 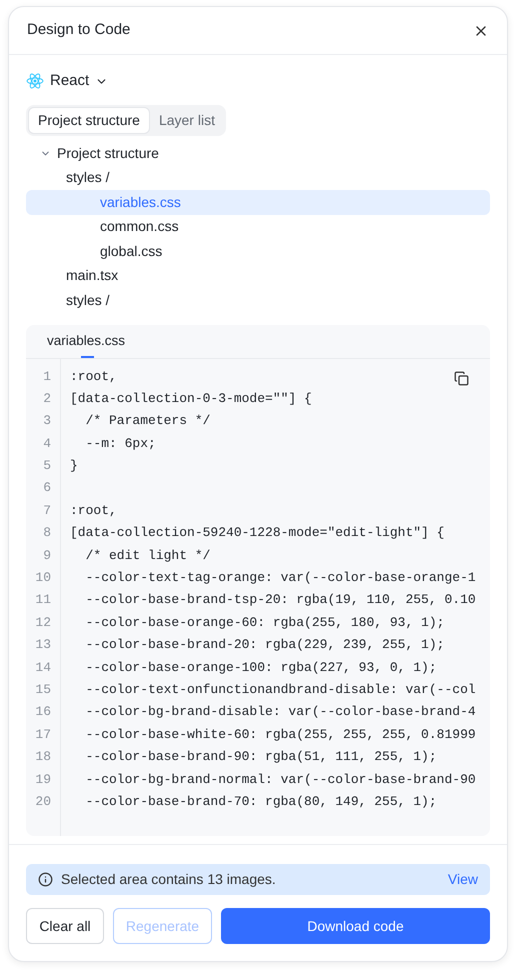 What do you see at coordinates (78, 30) in the screenshot?
I see `window-title: Design to Code` at bounding box center [78, 30].